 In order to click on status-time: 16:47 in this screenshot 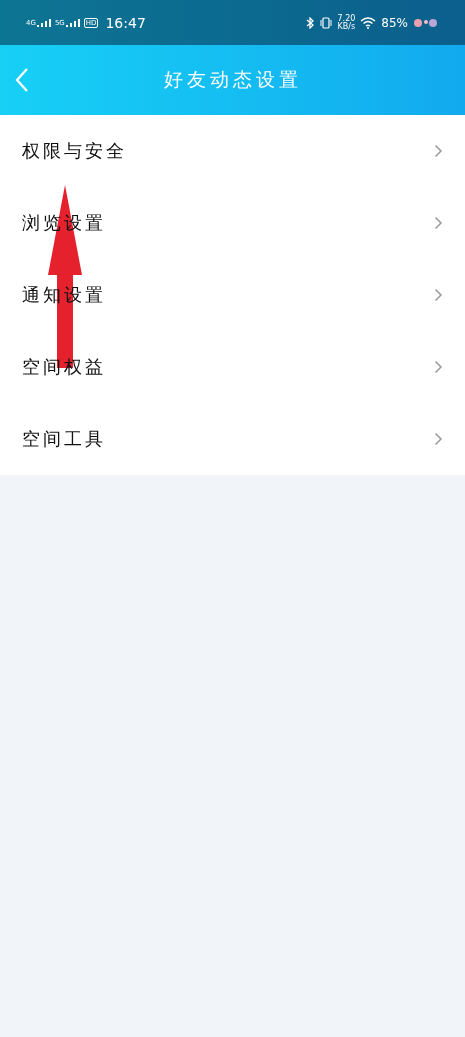, I will do `click(125, 22)`.